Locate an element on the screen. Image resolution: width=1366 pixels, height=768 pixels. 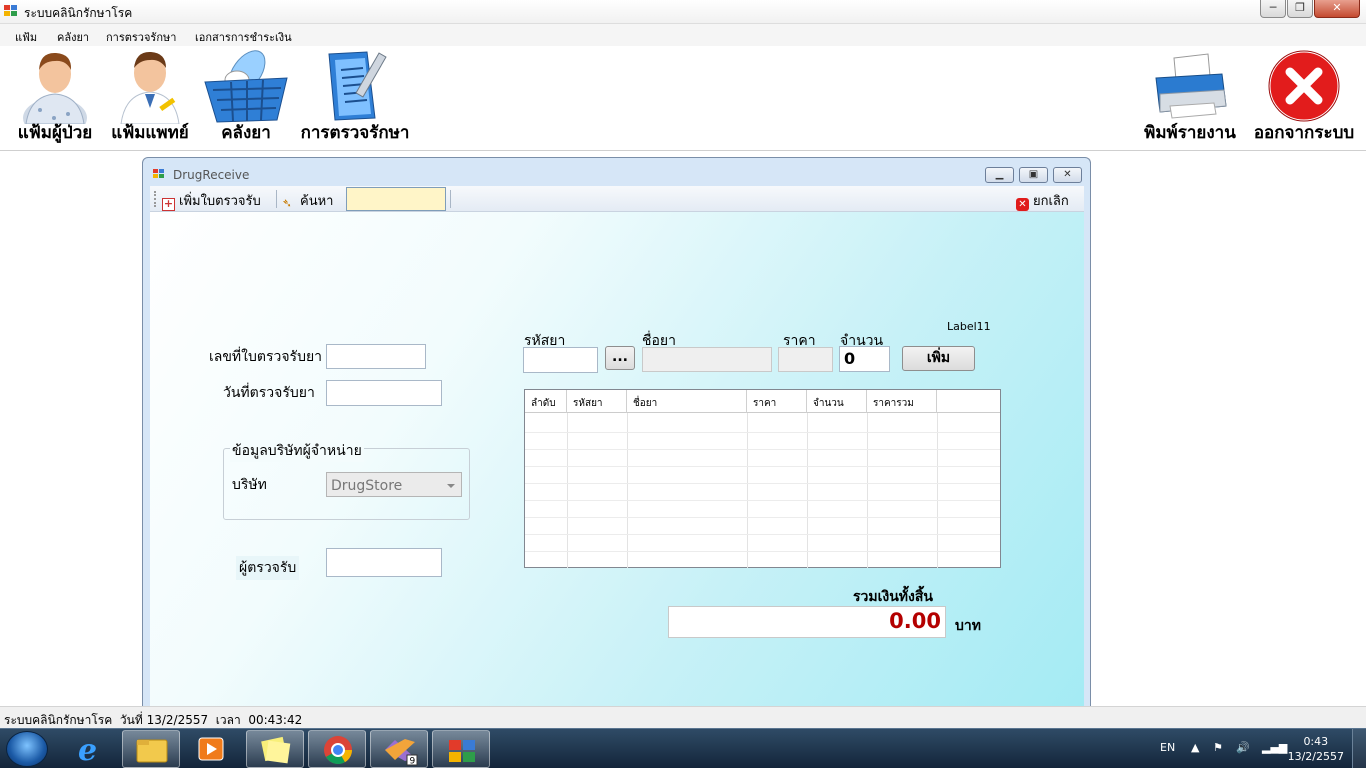
child-close-button: ✕ is located at coordinates (1067, 175).